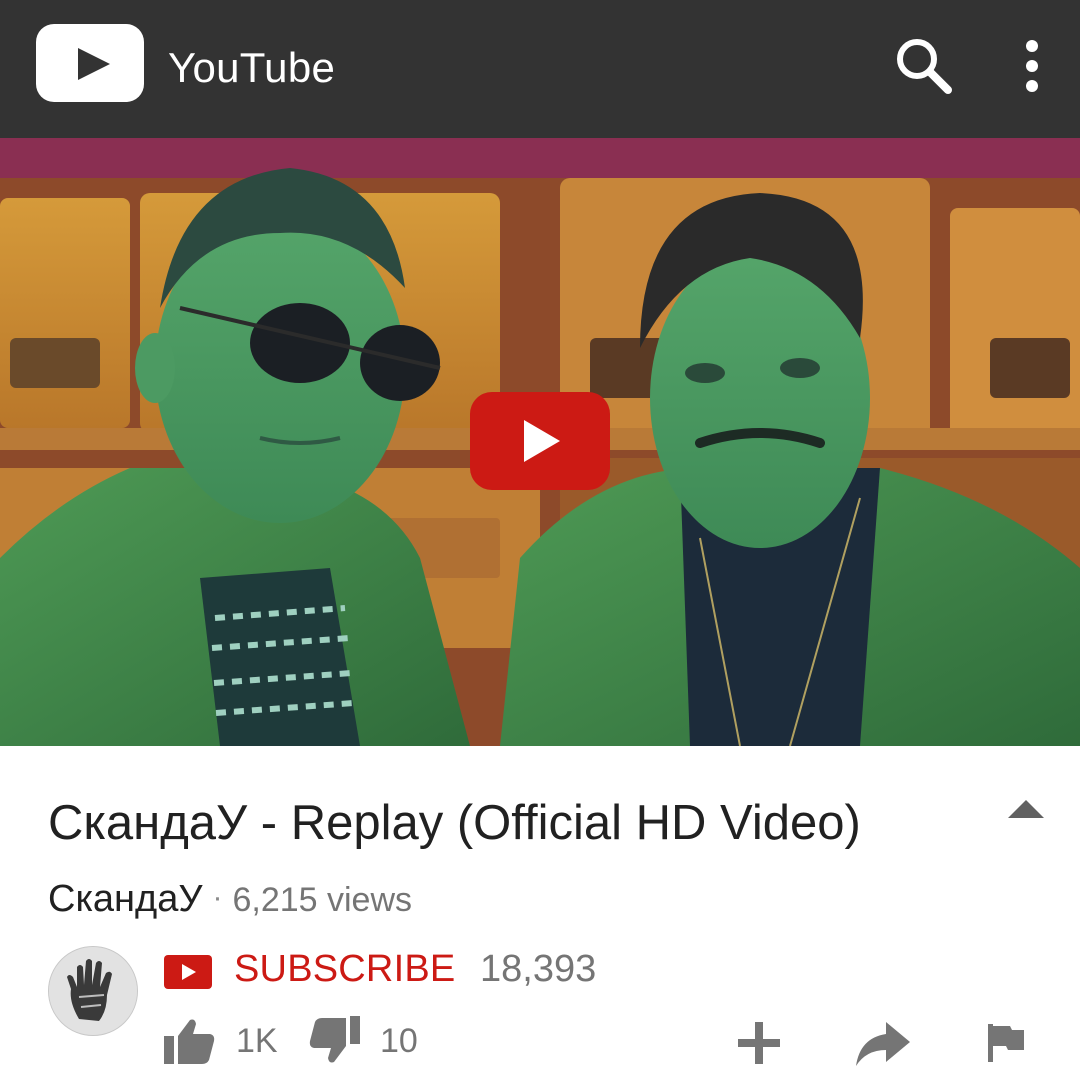  I want to click on flag-icon, so click(1006, 1043).